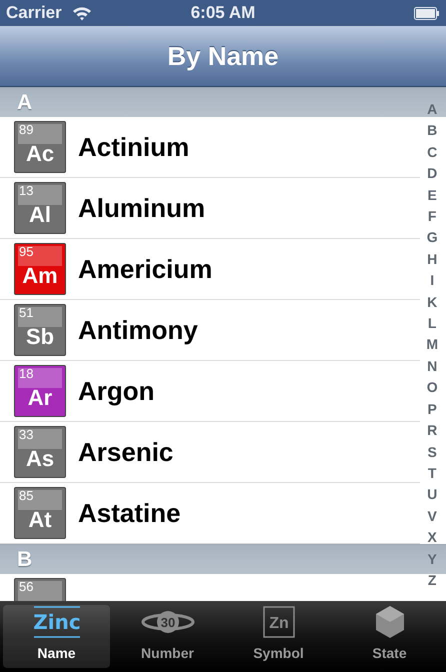  I want to click on index-letter: B, so click(432, 130).